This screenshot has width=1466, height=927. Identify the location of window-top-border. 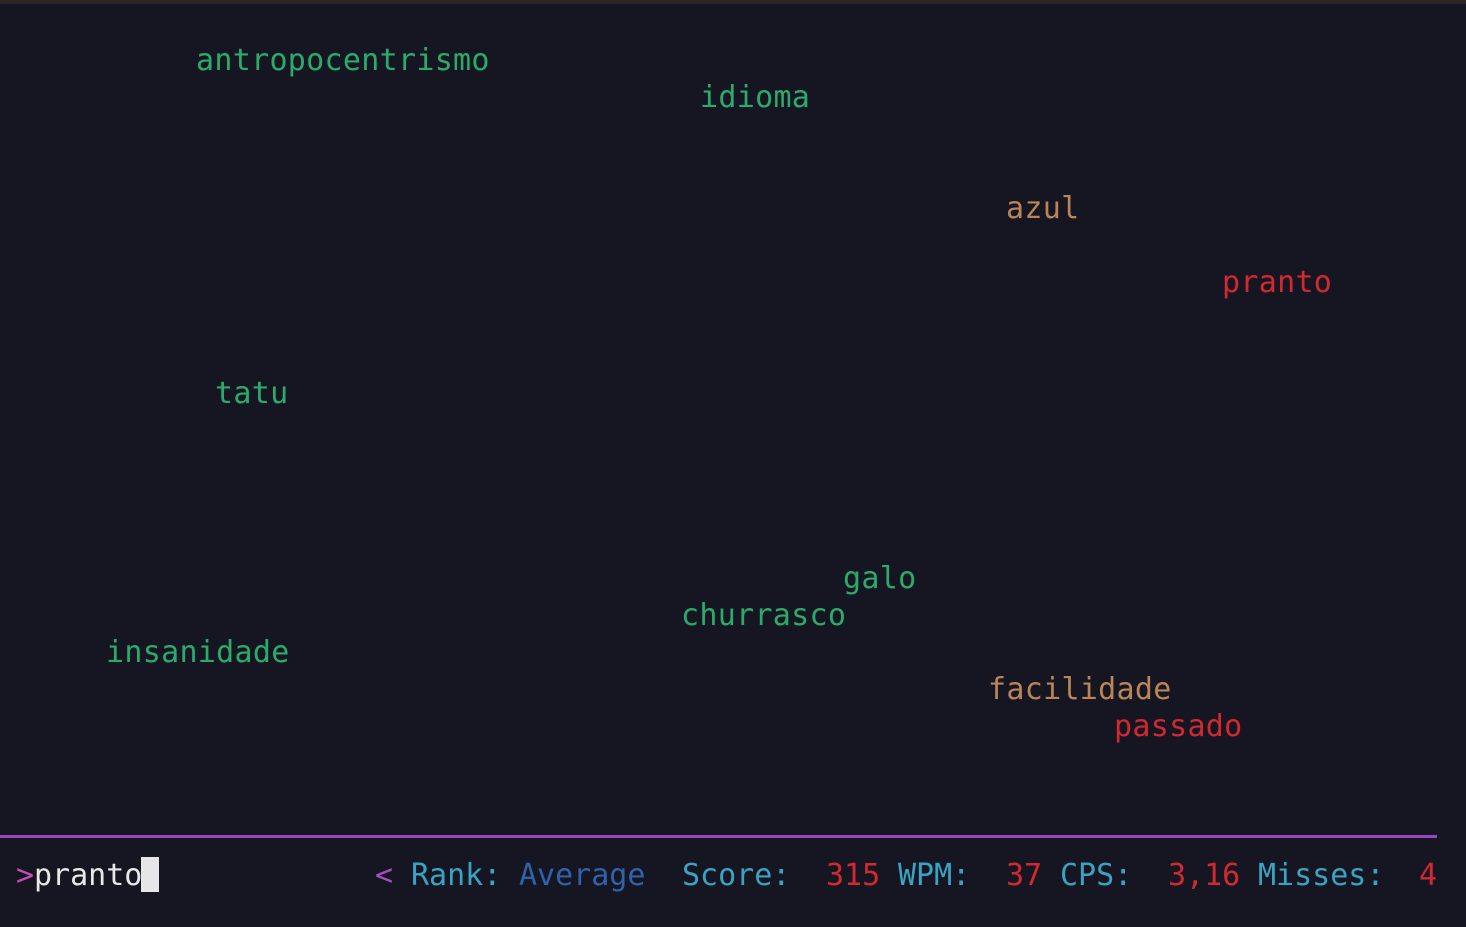
(733, 2).